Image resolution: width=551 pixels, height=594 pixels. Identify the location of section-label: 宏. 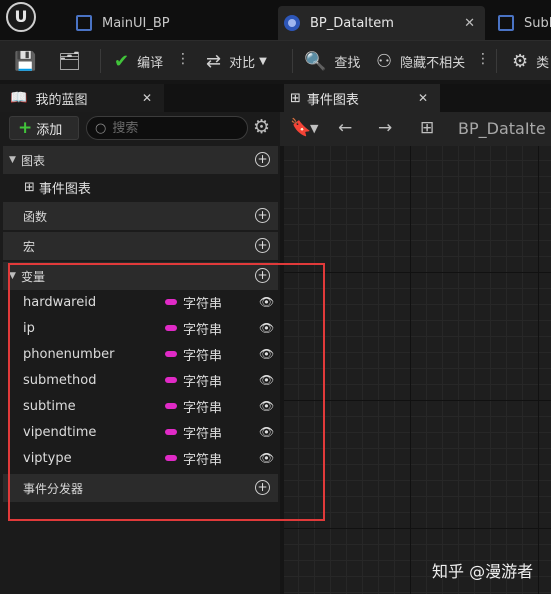
(29, 246).